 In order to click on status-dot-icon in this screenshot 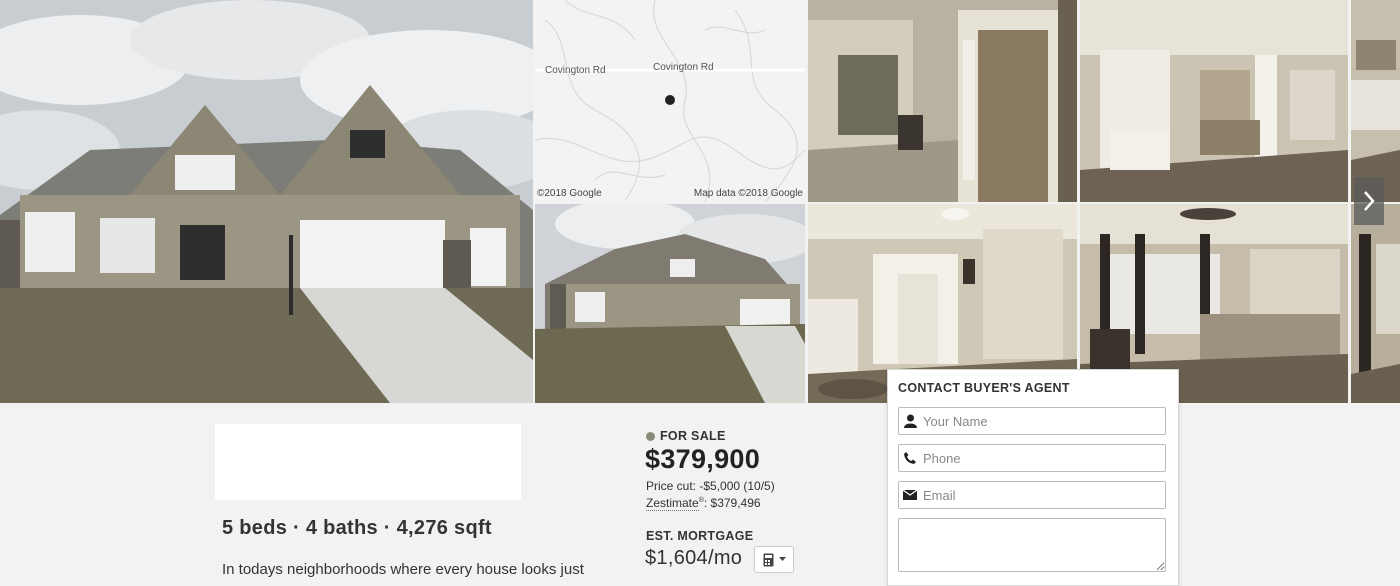, I will do `click(650, 436)`.